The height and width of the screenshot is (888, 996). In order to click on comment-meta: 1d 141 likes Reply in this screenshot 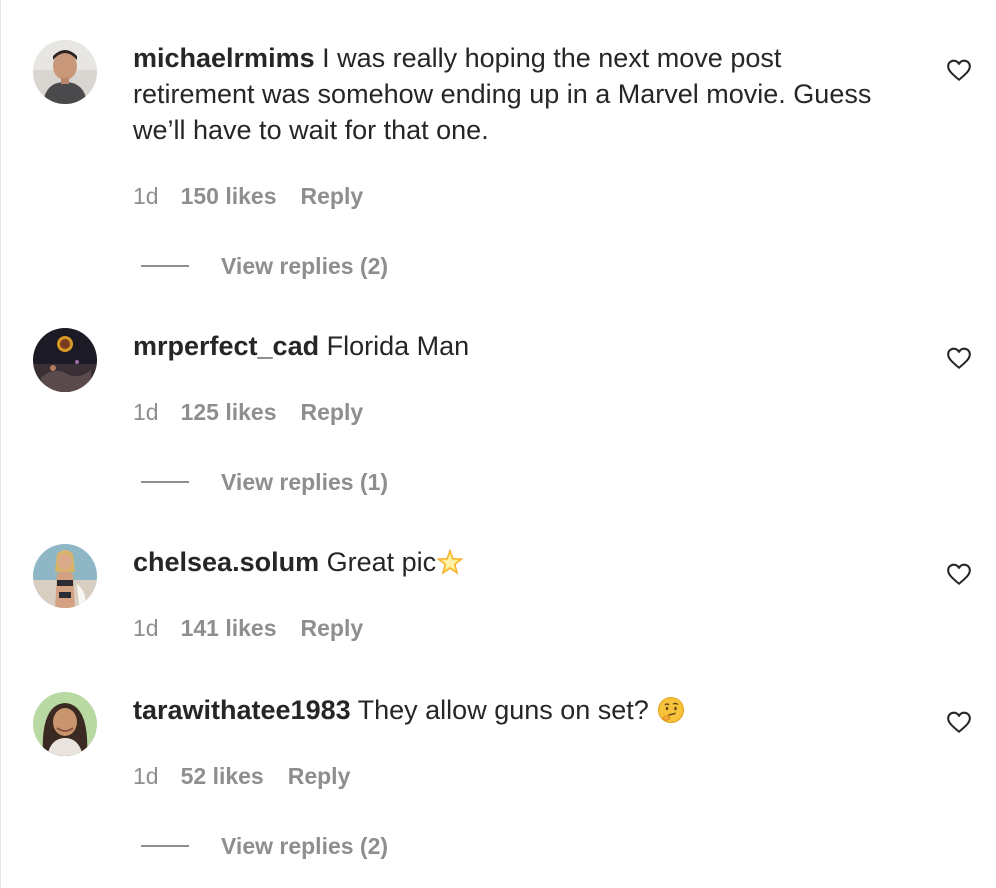, I will do `click(248, 628)`.